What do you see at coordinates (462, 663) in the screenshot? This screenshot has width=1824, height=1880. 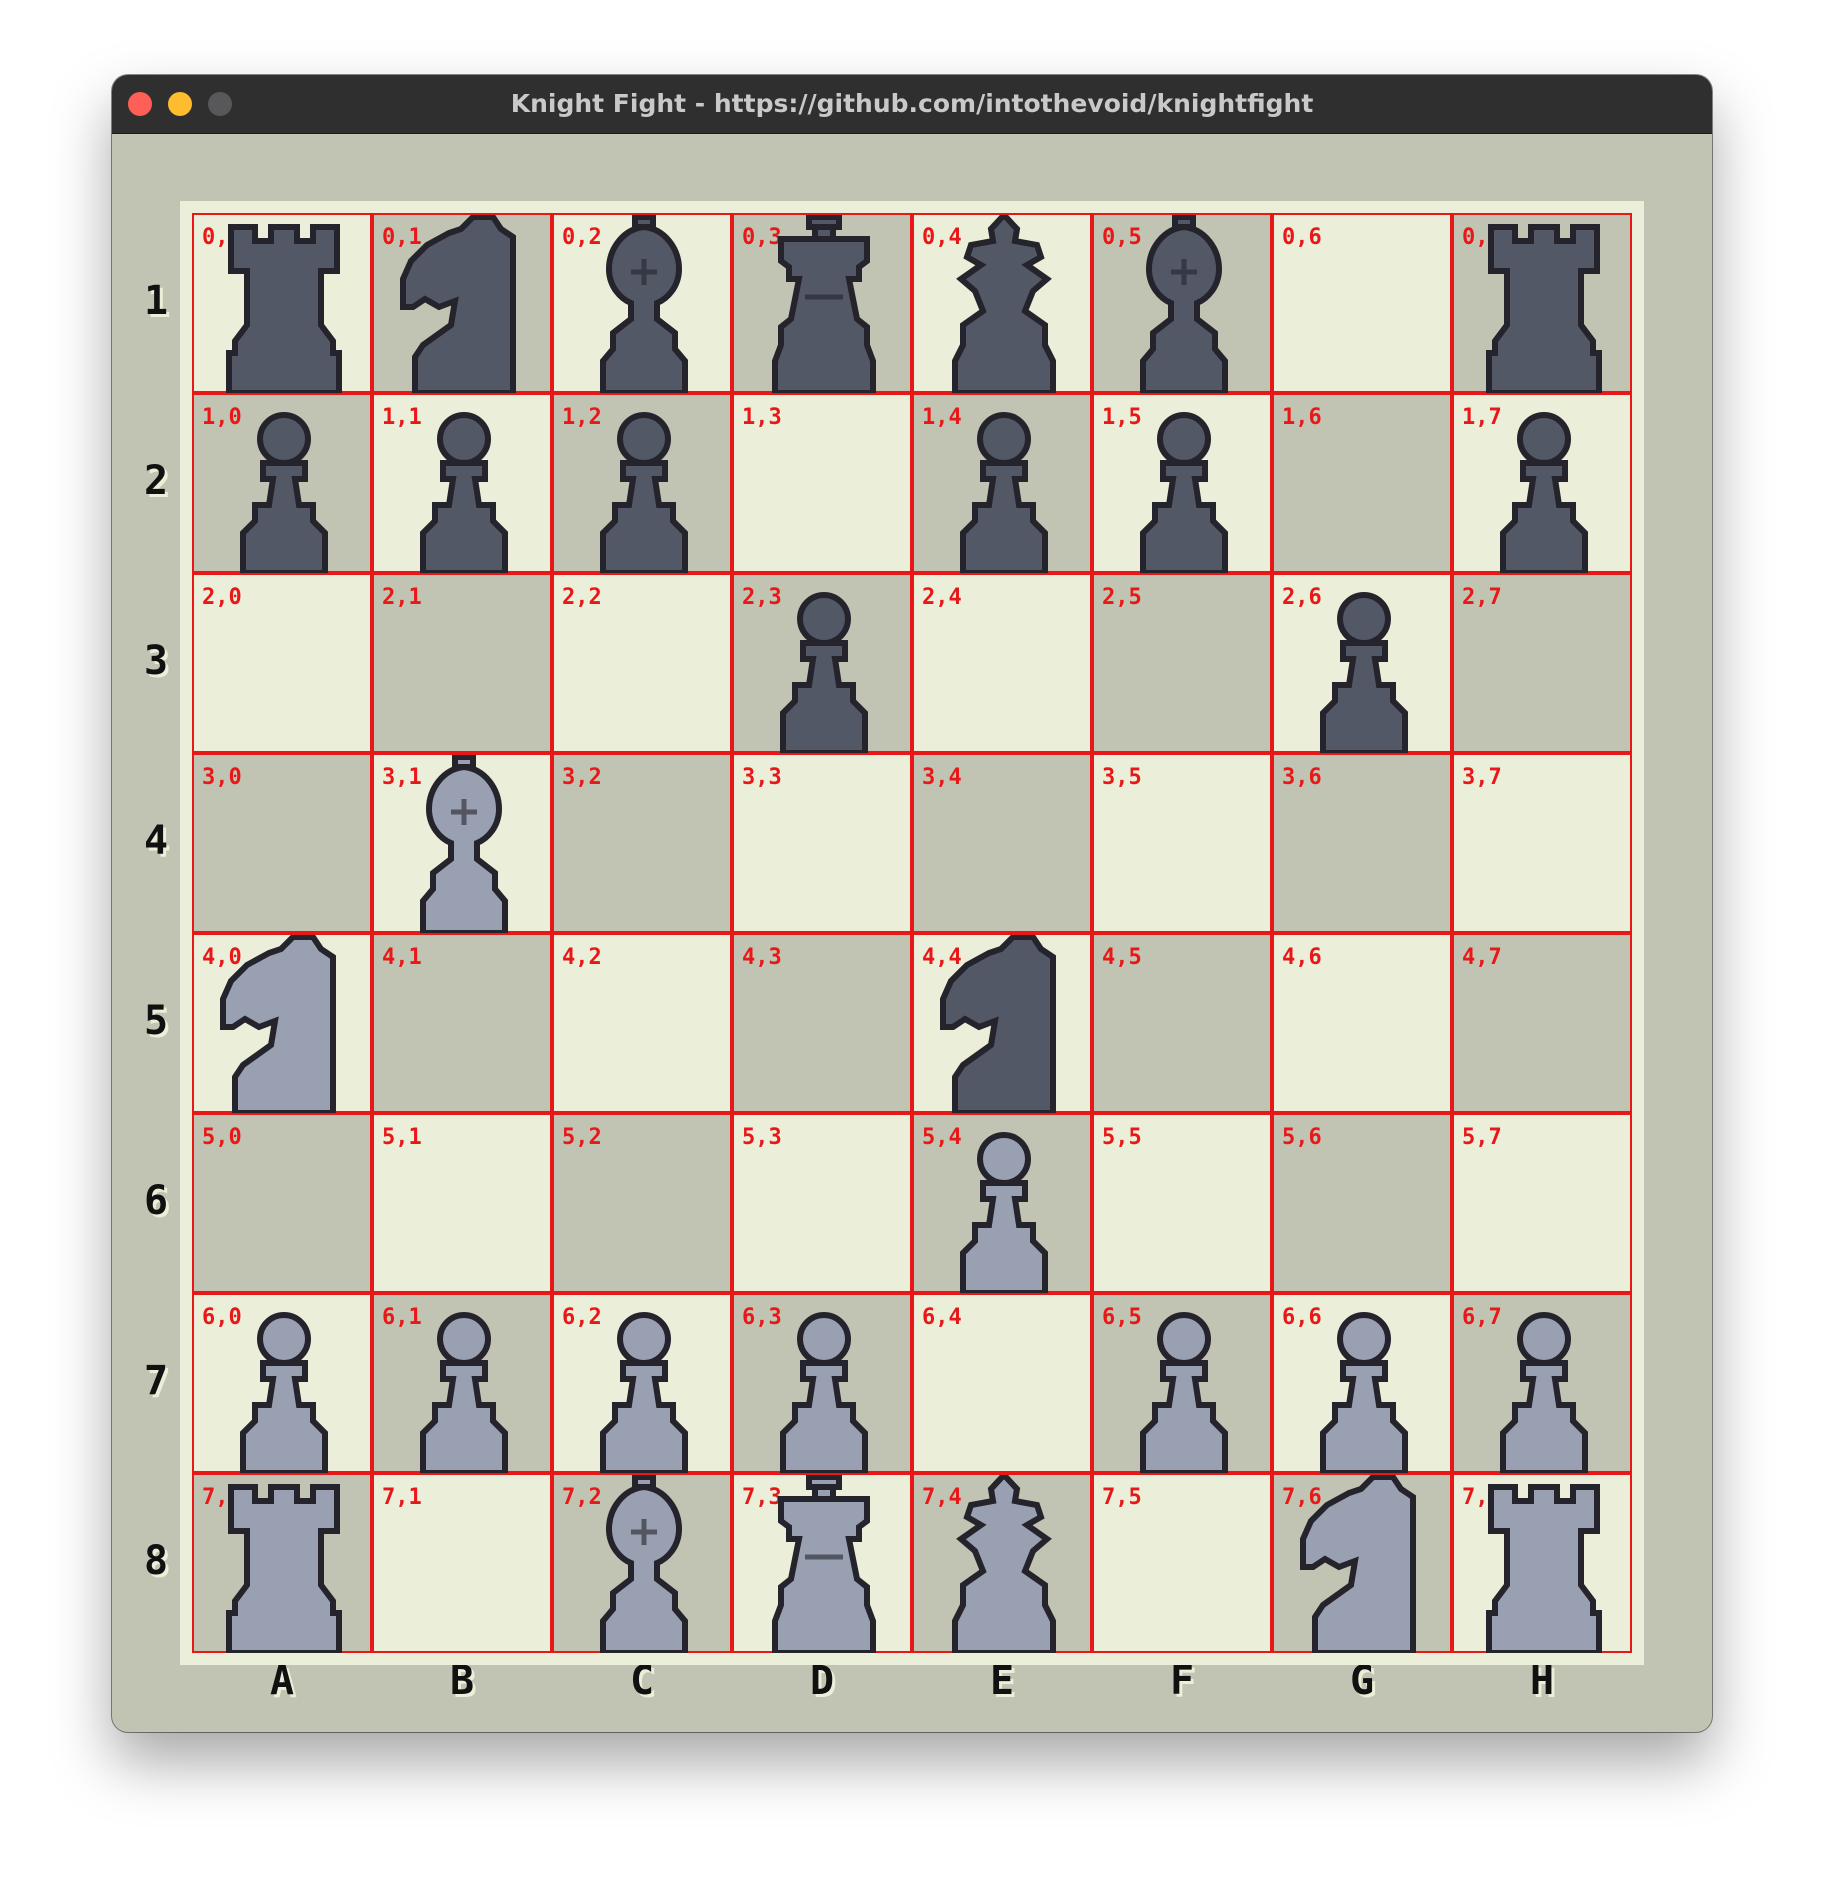 I see `board-square: 2,1` at bounding box center [462, 663].